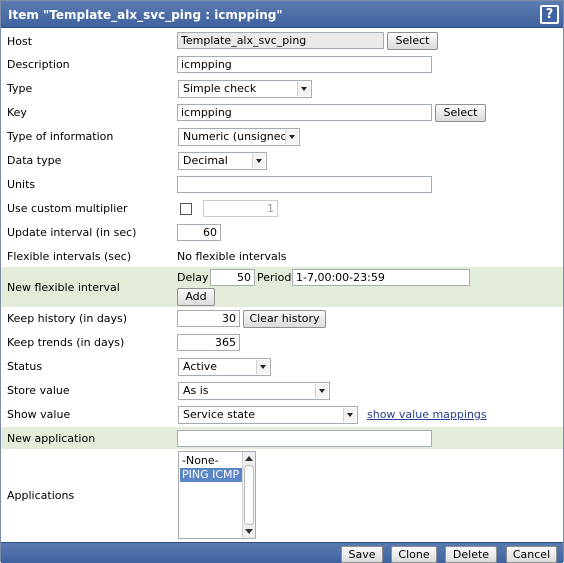 Image resolution: width=564 pixels, height=563 pixels. What do you see at coordinates (268, 415) in the screenshot?
I see `show-value-select: Service state` at bounding box center [268, 415].